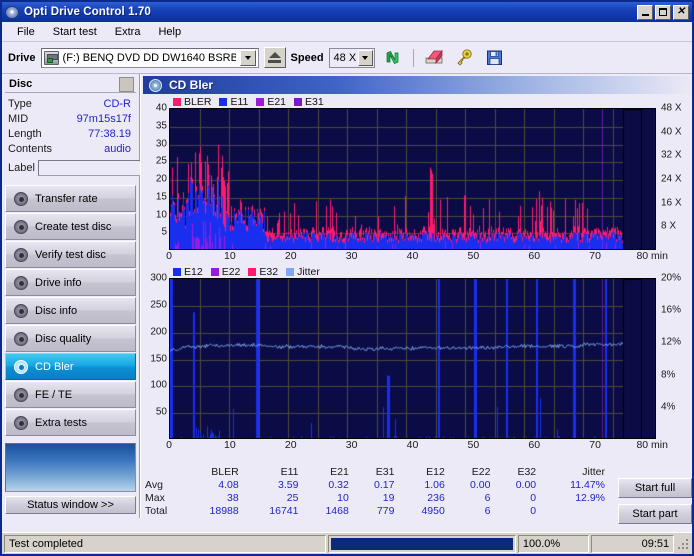  Describe the element at coordinates (284, 511) in the screenshot. I see `stats-cell: 16741` at that location.